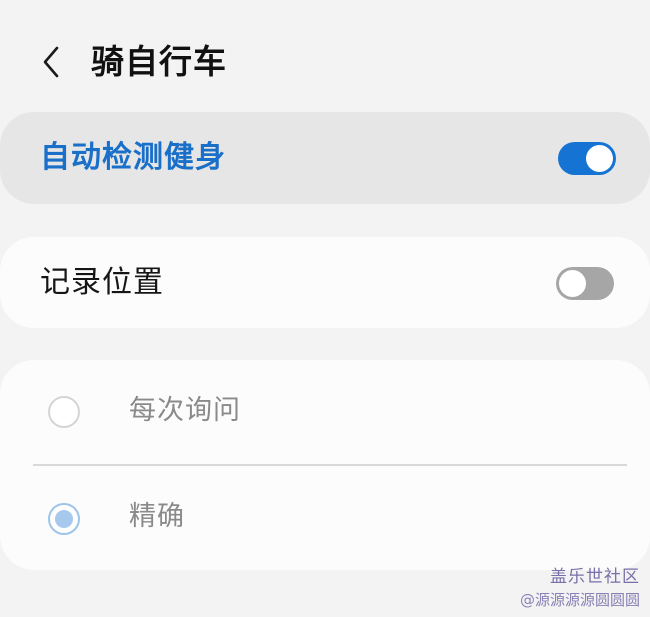 This screenshot has height=617, width=650. I want to click on radio-dot, so click(64, 519).